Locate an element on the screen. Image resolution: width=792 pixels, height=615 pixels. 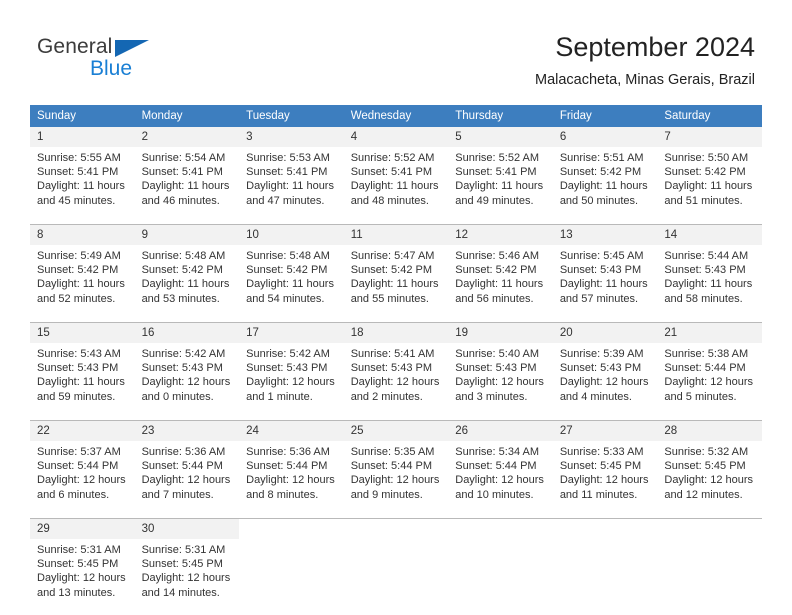
day-number: 15 is located at coordinates (82, 332).